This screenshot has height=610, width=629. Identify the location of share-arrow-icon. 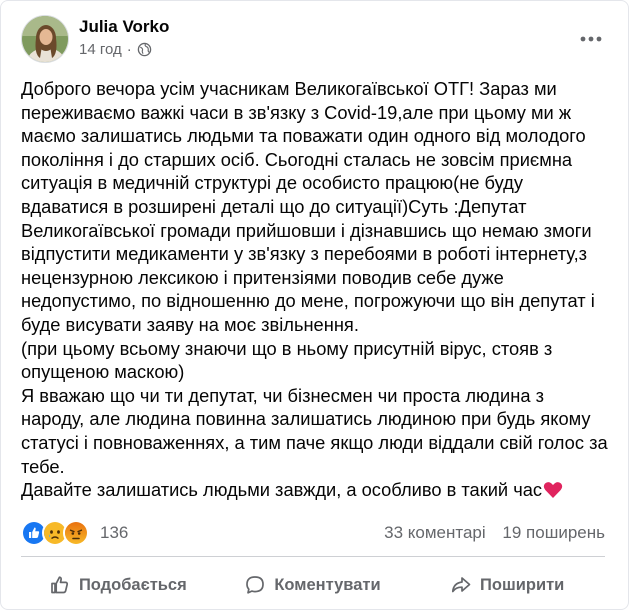
(461, 585).